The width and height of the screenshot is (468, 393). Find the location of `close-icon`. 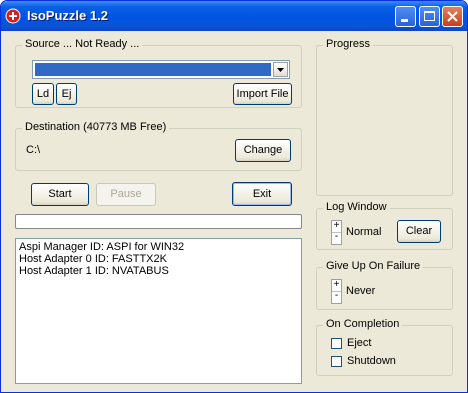

close-icon is located at coordinates (452, 16).